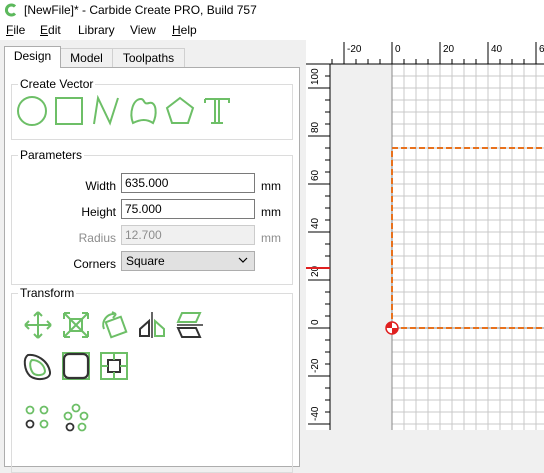 The width and height of the screenshot is (544, 473). I want to click on parameters-title: Parameters, so click(51, 155).